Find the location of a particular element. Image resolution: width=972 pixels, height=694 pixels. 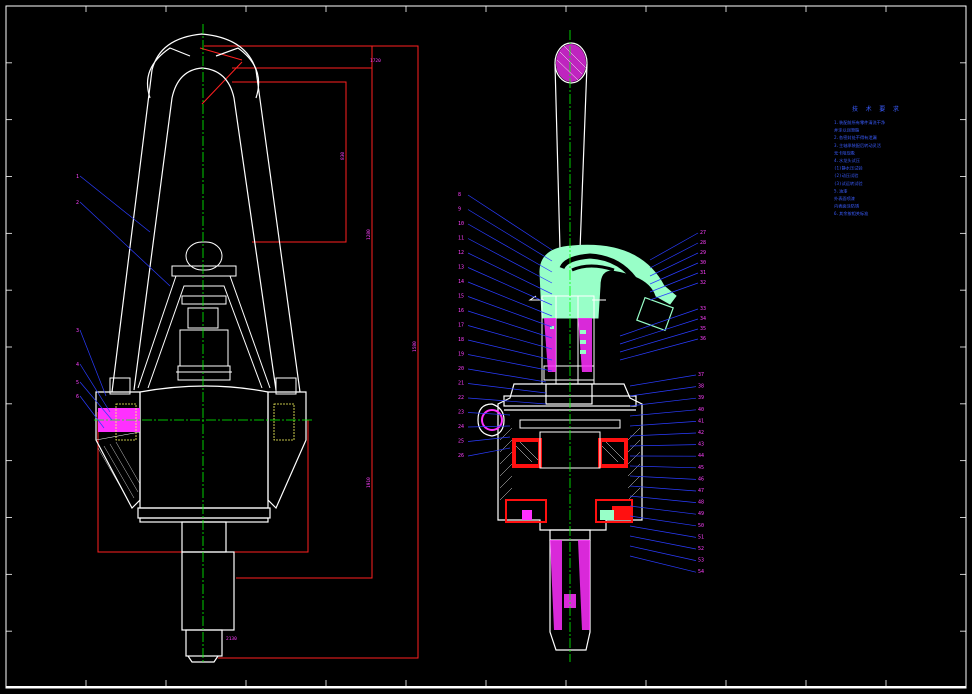

part-label: 1 is located at coordinates (77, 177).